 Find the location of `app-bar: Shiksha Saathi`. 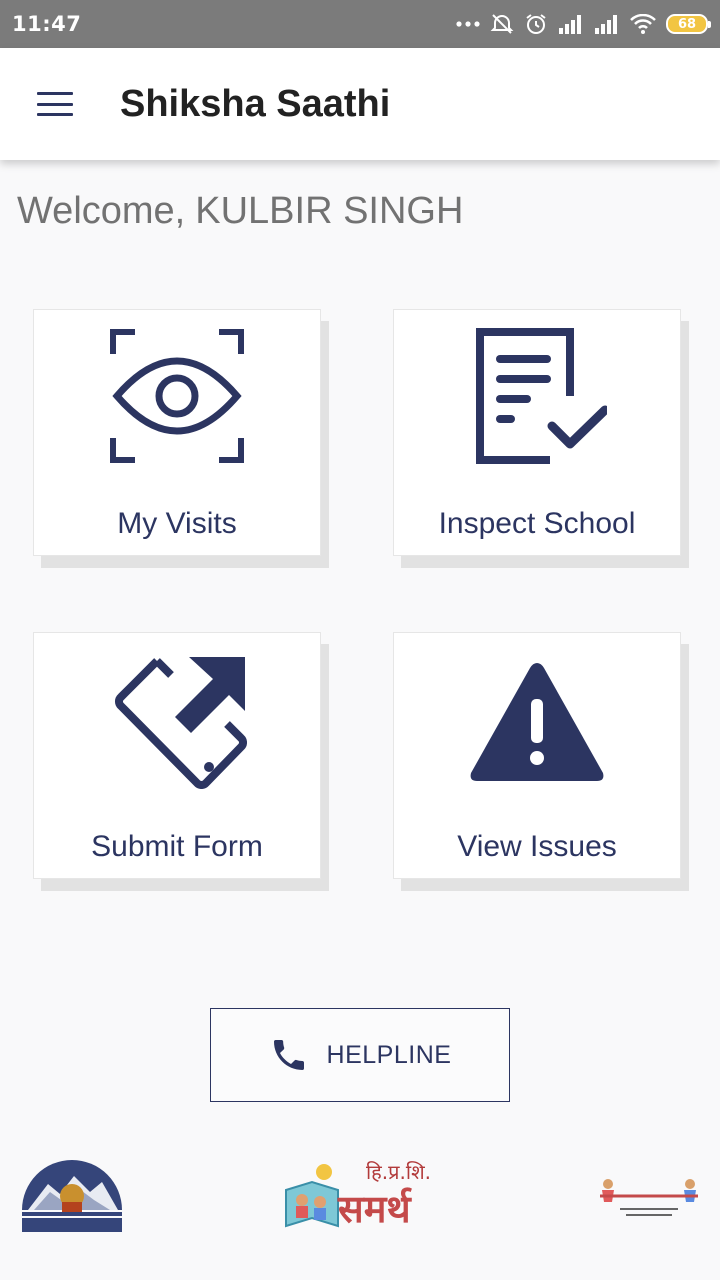

app-bar: Shiksha Saathi is located at coordinates (360, 104).